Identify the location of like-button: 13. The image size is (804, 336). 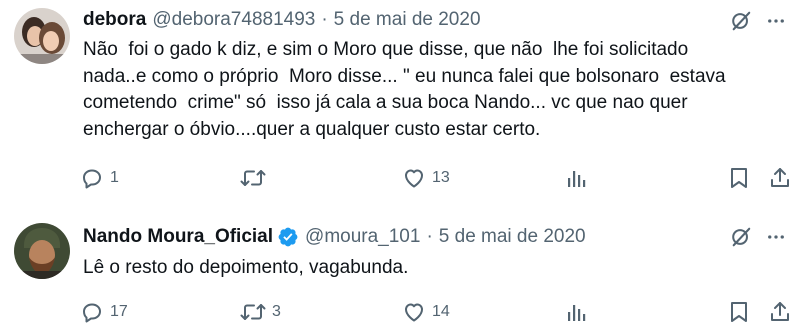
(426, 178).